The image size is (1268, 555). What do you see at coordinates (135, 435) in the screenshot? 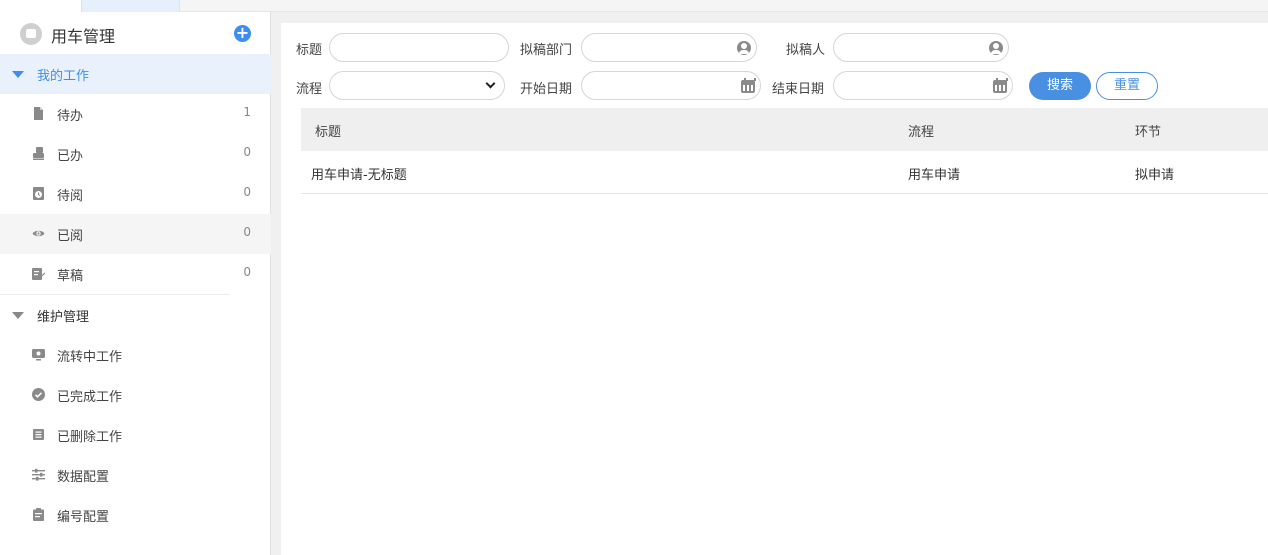
I see `sidebar-item-deleted: 已删除工作` at bounding box center [135, 435].